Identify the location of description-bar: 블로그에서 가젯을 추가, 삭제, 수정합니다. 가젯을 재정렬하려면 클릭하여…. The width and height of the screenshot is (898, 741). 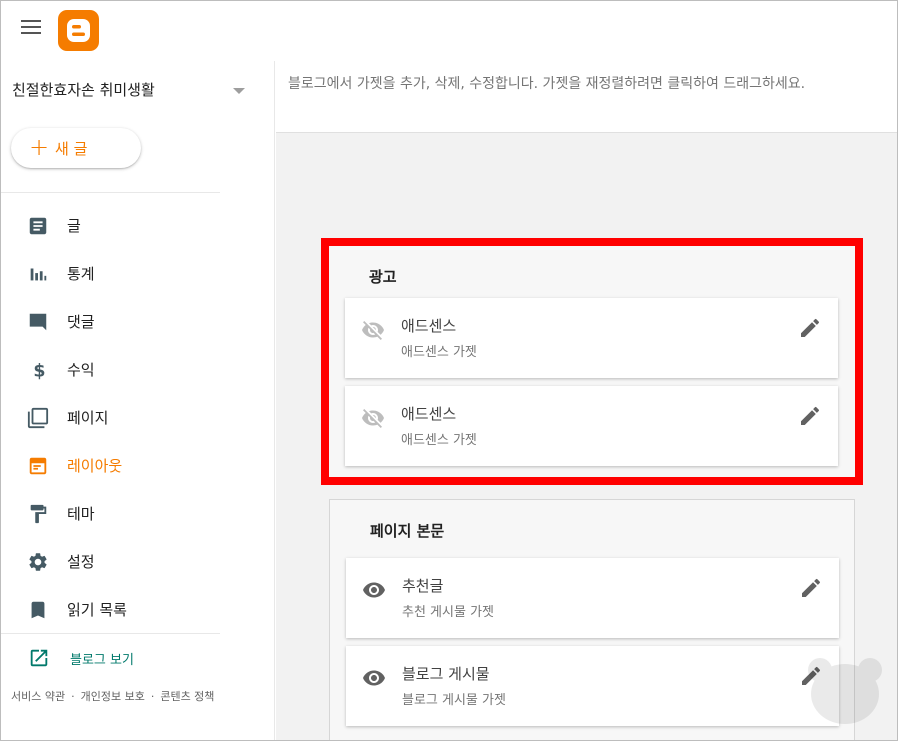
(586, 97).